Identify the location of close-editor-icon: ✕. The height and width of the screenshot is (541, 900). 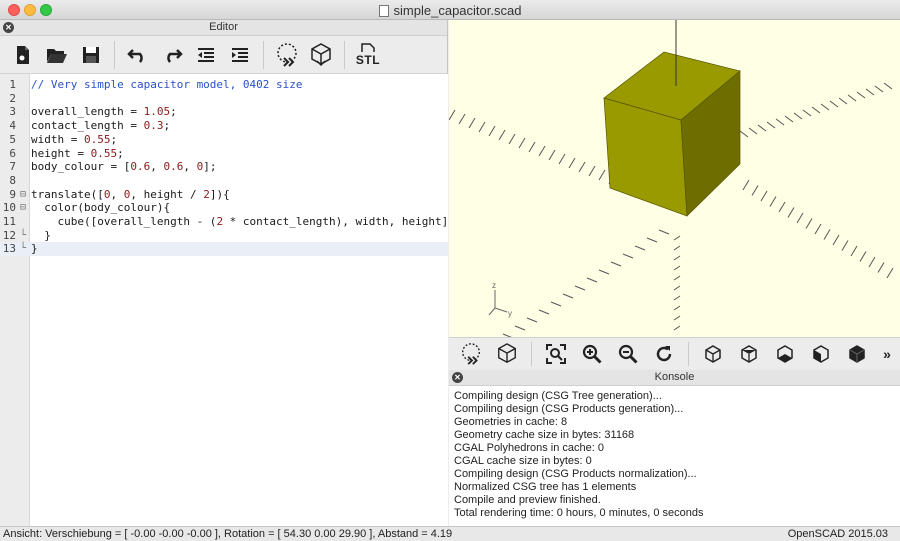
(8, 27).